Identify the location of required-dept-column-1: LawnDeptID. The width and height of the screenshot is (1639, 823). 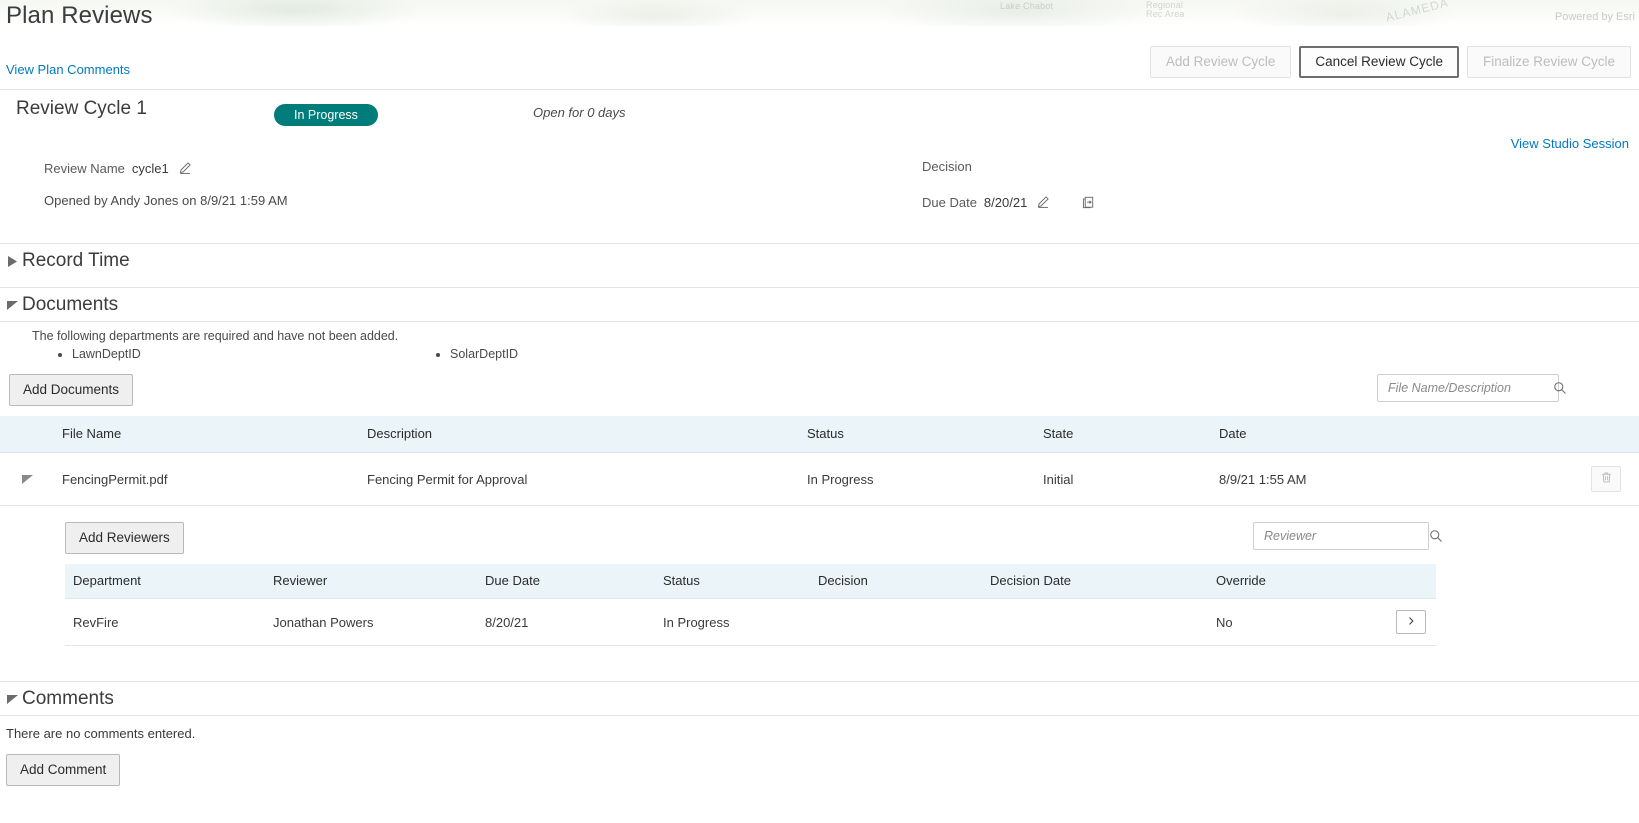
(245, 354).